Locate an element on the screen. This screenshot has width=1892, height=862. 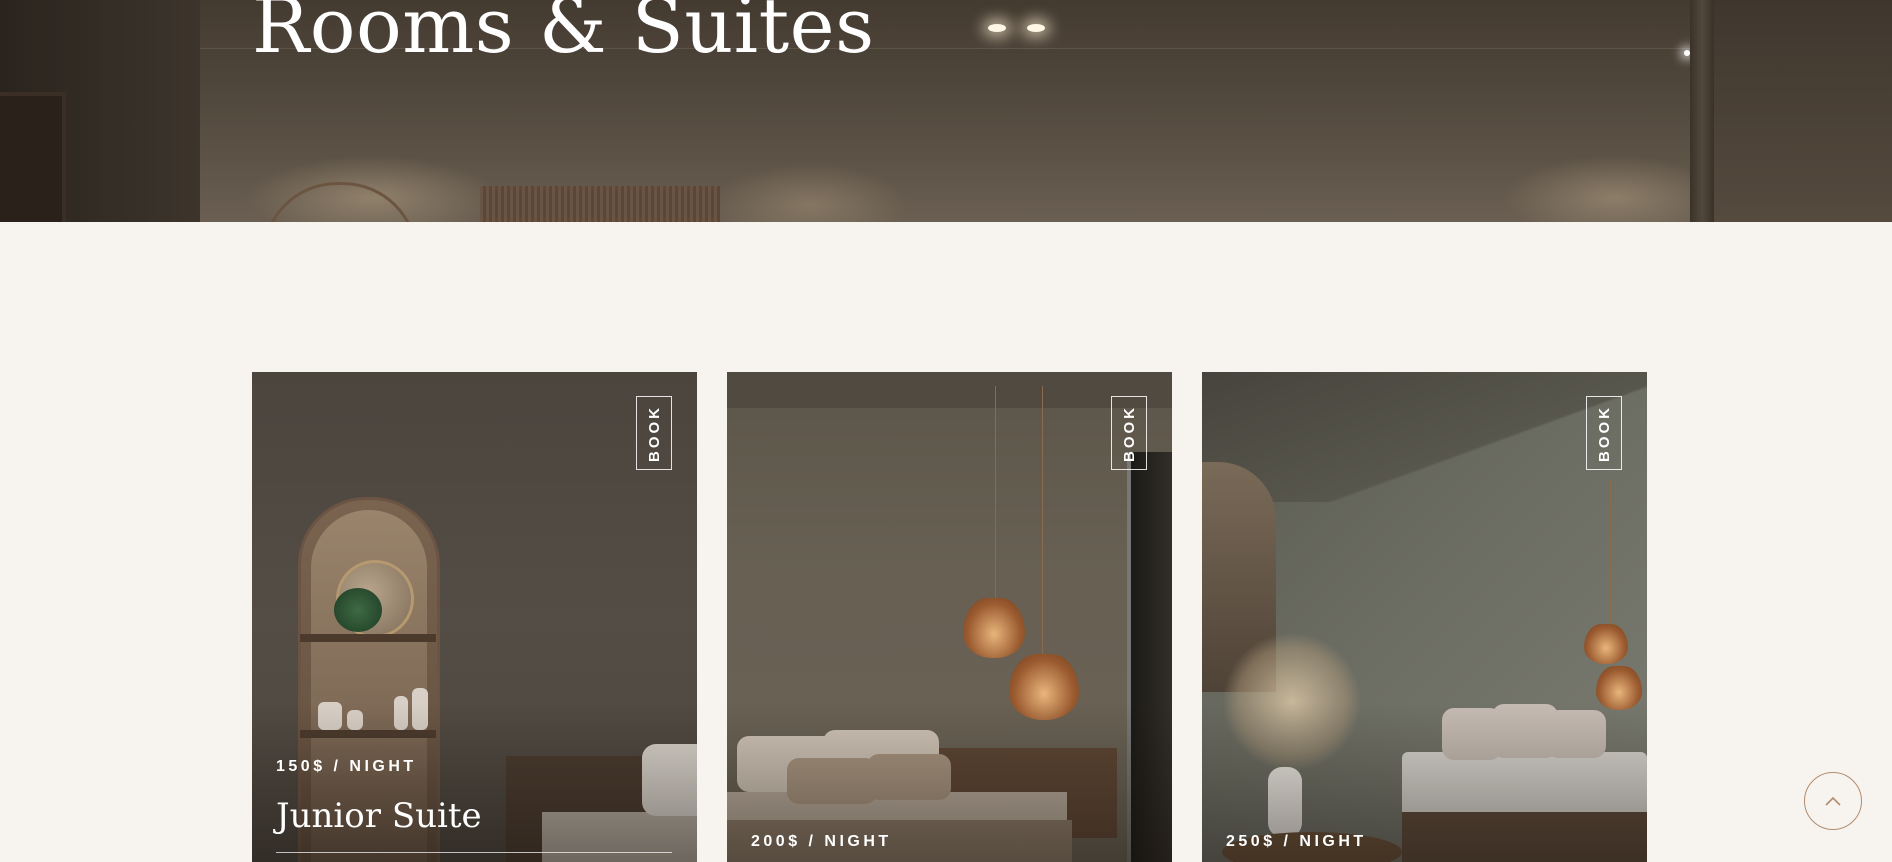
room-card: BOOK 250$ / NIGHT is located at coordinates (1424, 617).